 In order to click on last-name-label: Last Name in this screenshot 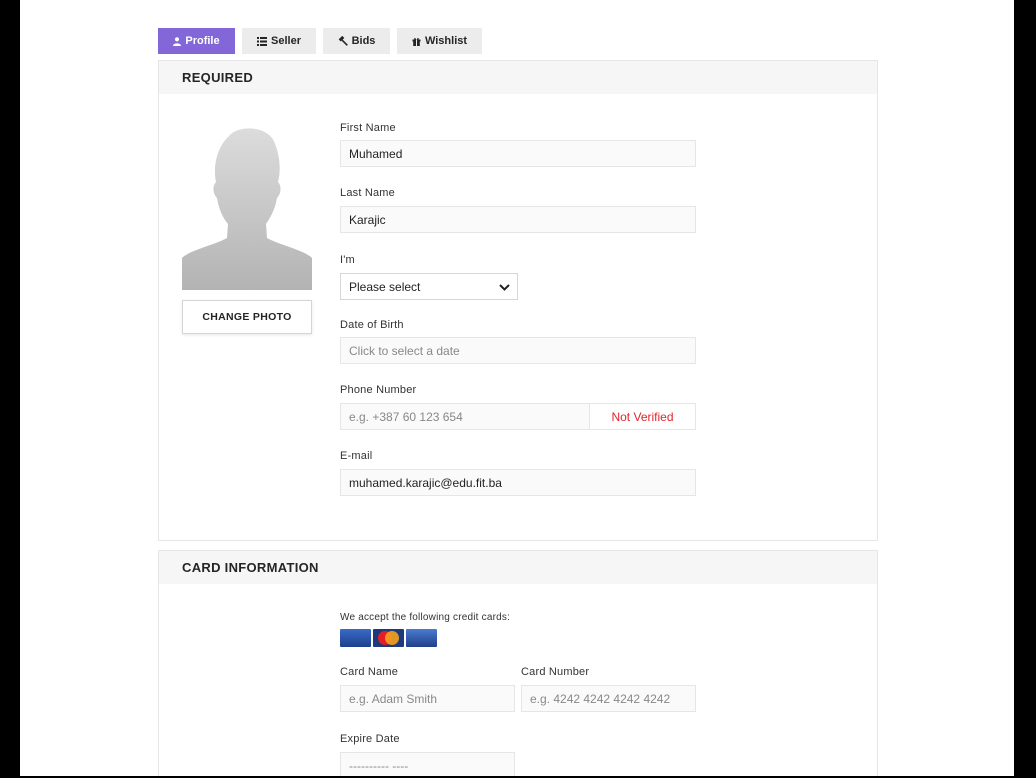, I will do `click(367, 193)`.